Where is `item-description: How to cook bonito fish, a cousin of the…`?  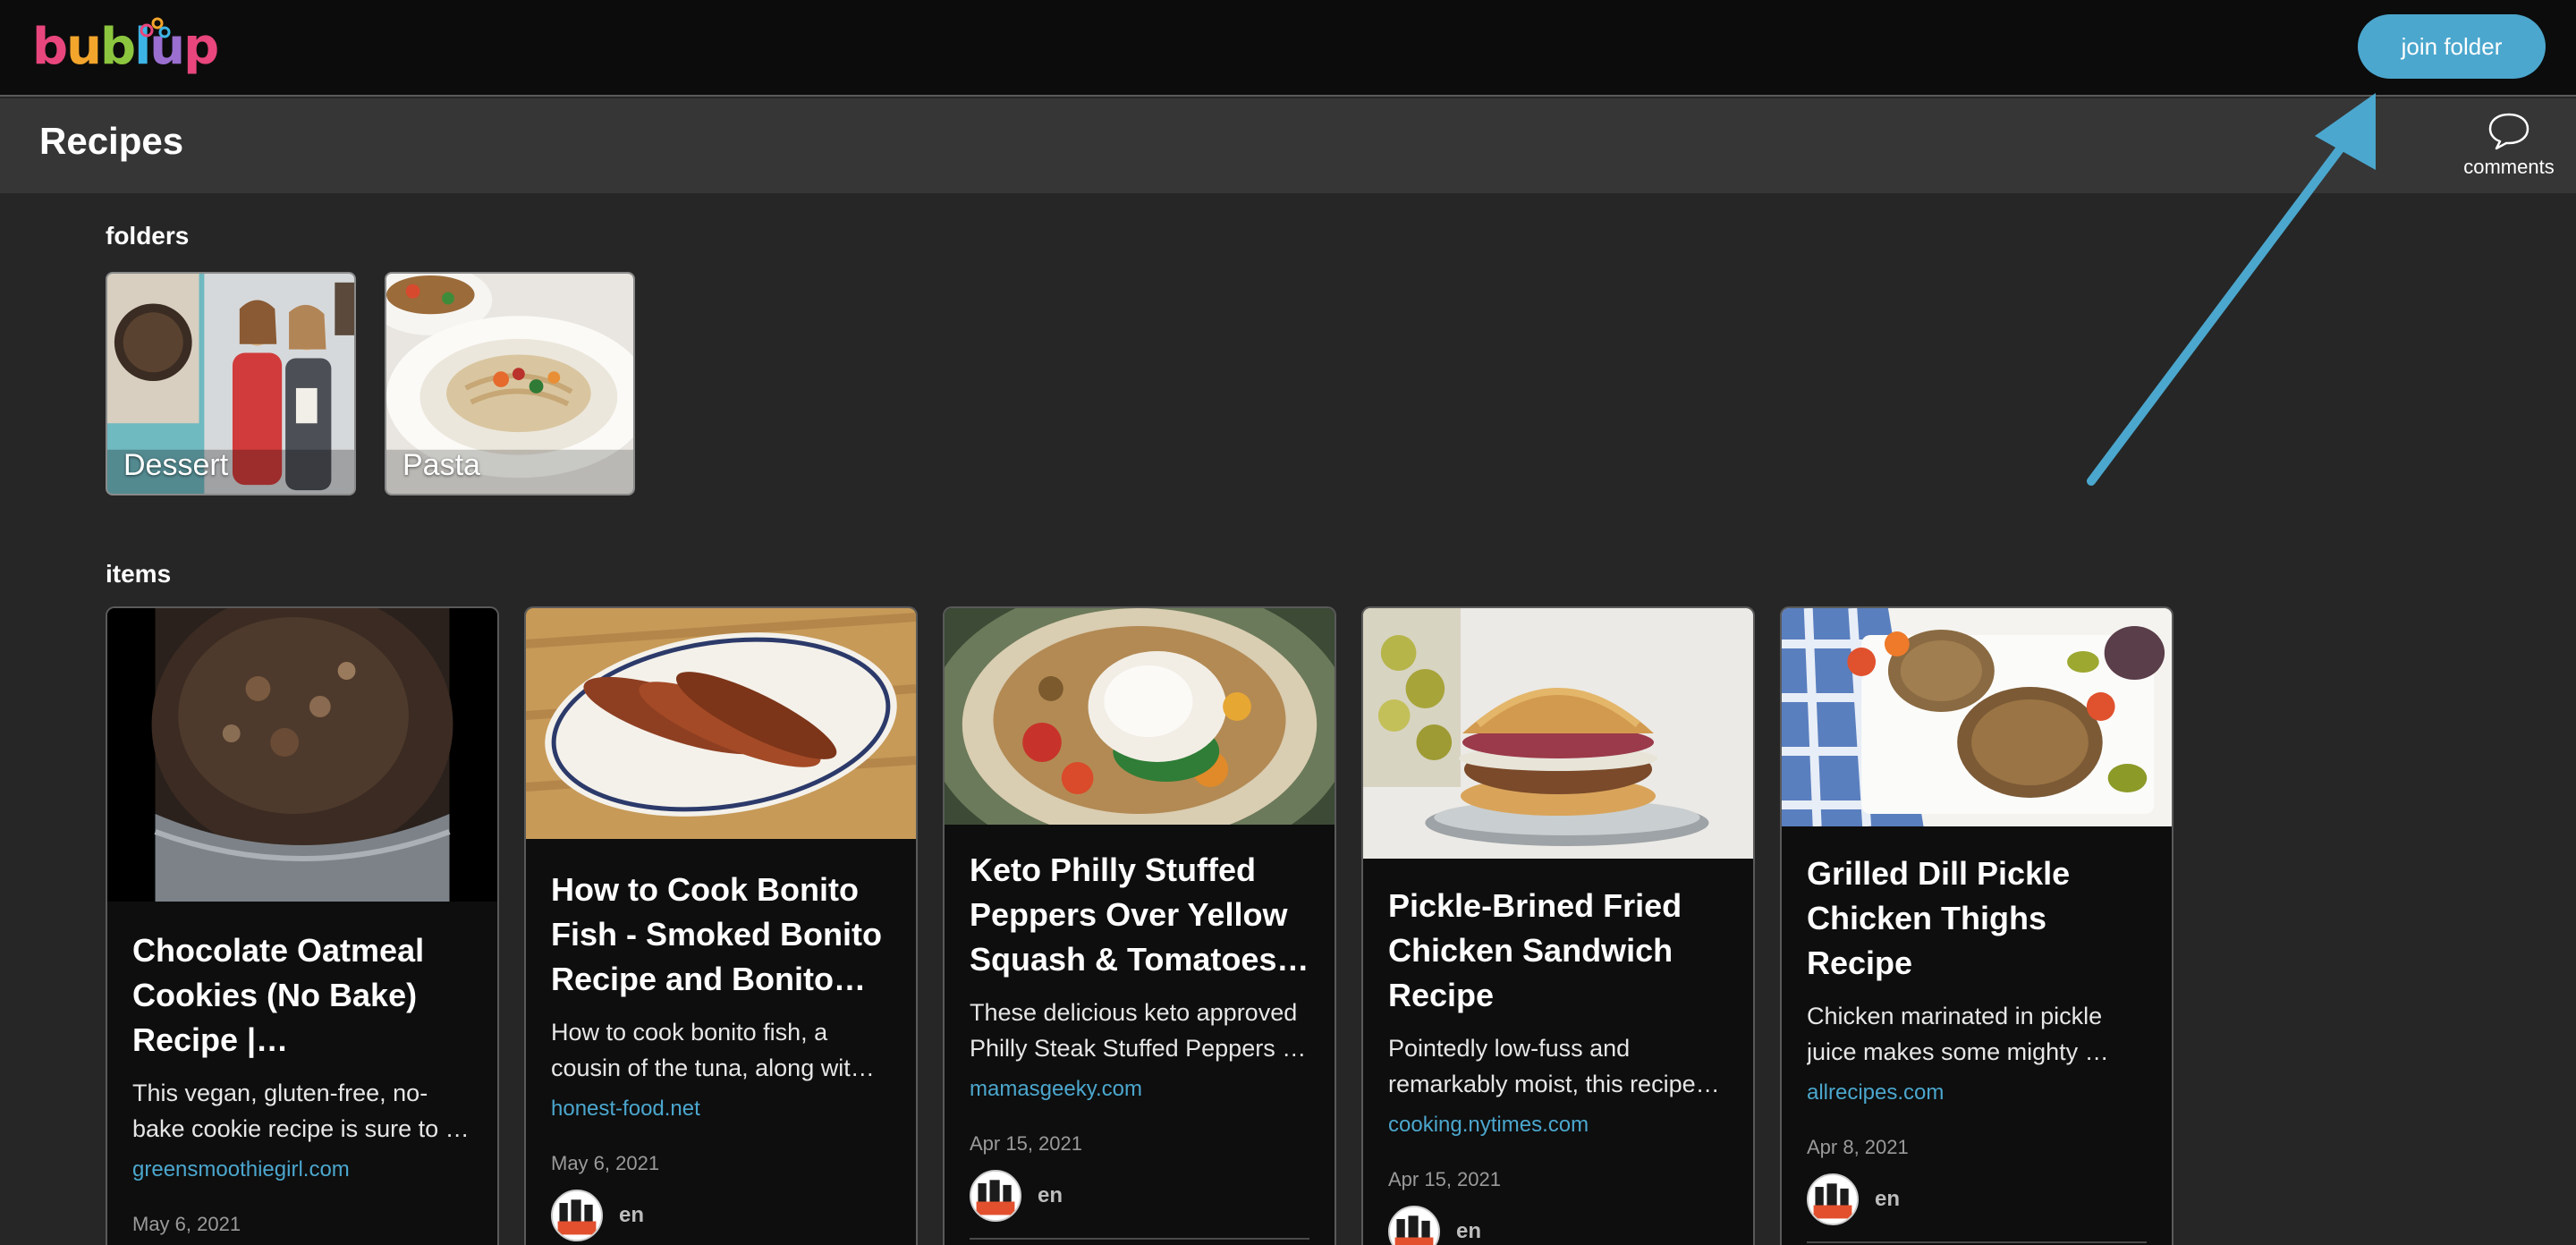
item-description: How to cook bonito fish, a cousin of the… is located at coordinates (713, 1050).